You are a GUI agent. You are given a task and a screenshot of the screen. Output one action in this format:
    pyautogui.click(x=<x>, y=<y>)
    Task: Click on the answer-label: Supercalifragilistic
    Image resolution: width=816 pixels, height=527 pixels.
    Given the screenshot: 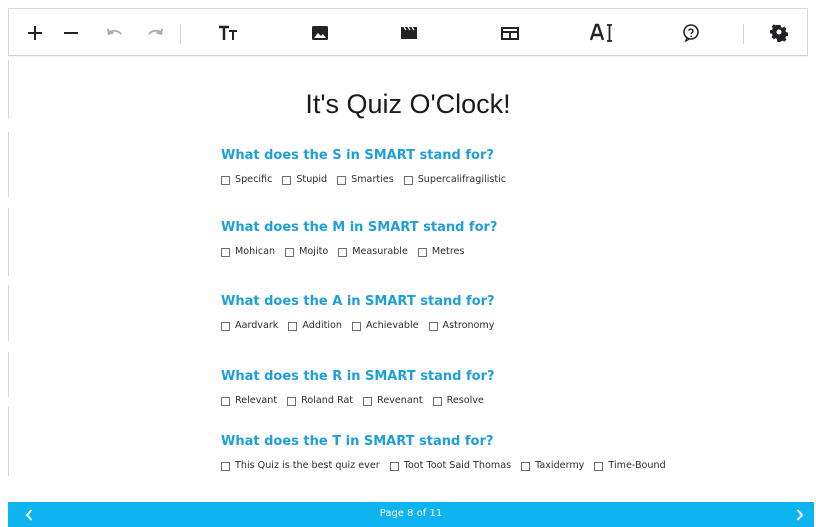 What is the action you would take?
    pyautogui.click(x=462, y=179)
    